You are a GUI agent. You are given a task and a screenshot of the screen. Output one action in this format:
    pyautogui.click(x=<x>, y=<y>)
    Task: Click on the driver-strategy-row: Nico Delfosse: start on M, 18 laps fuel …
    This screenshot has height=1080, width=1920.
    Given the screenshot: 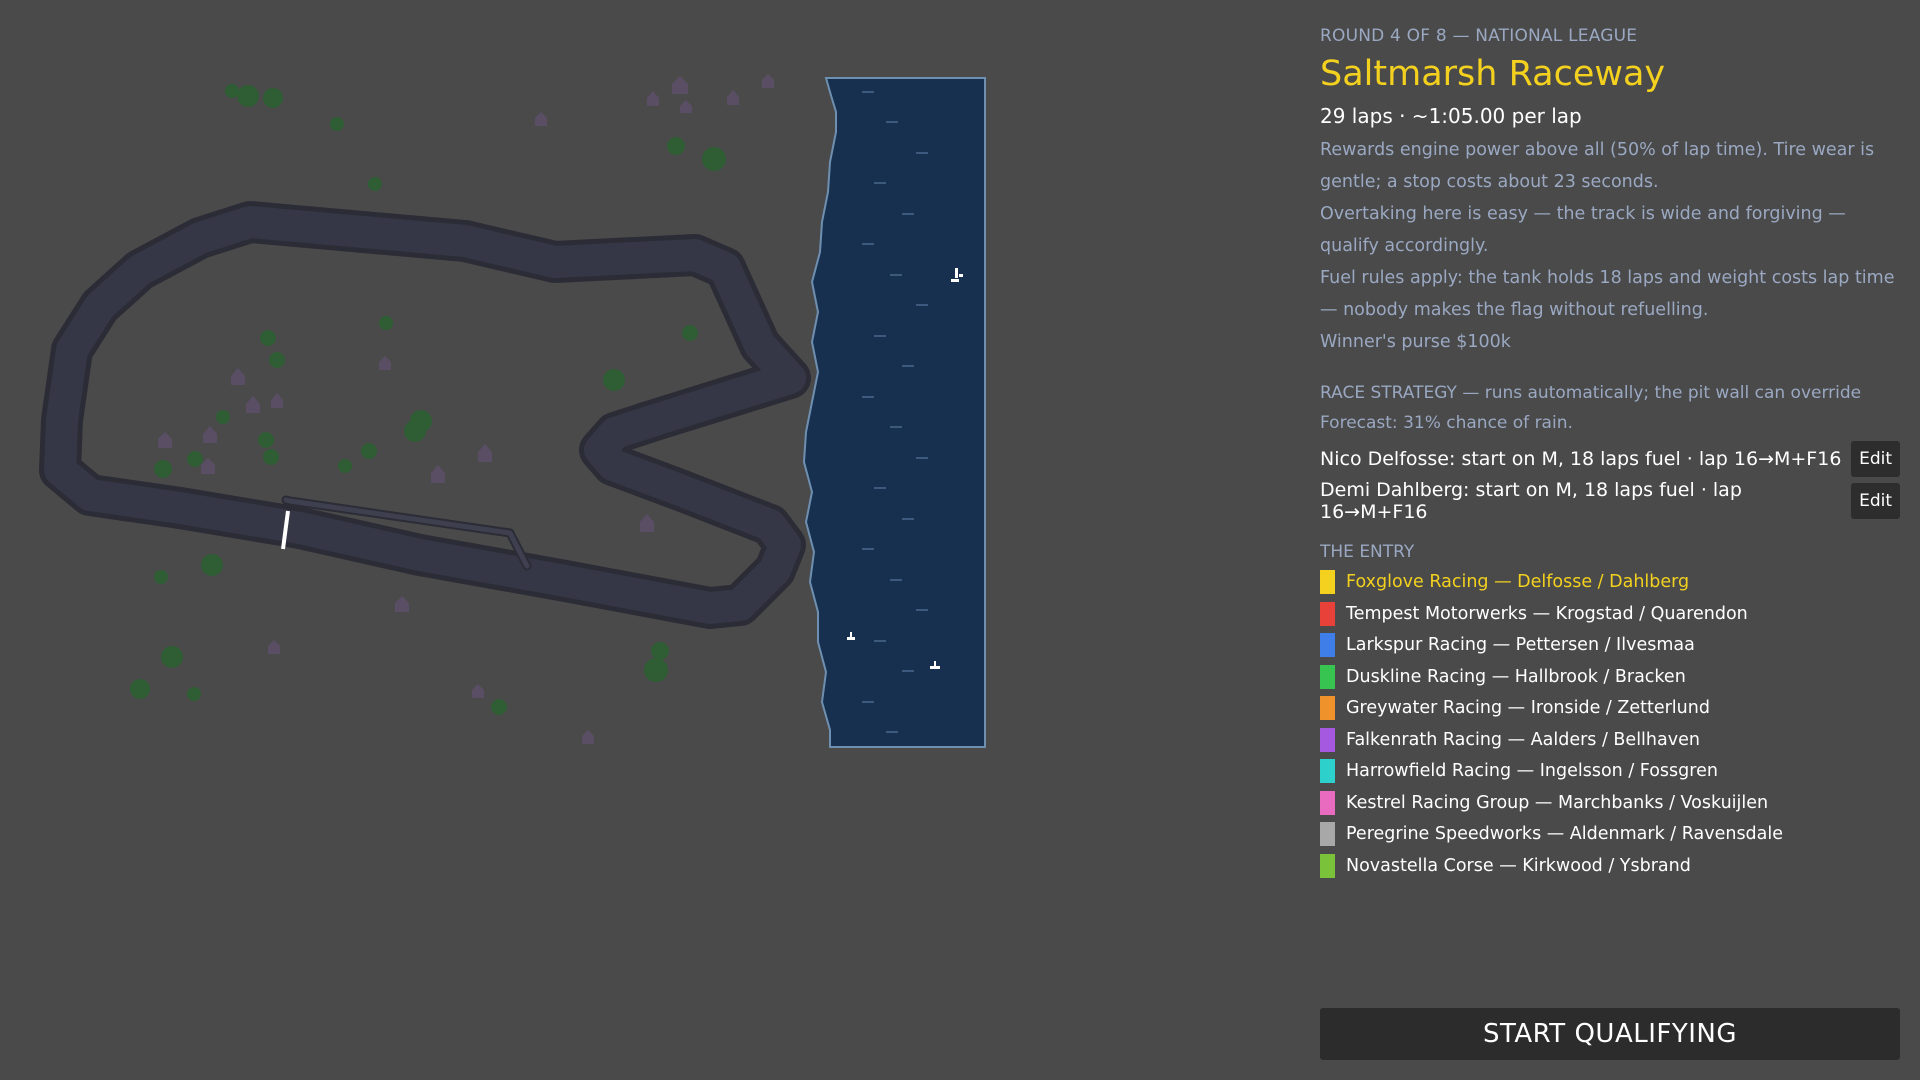 What is the action you would take?
    pyautogui.click(x=1610, y=459)
    